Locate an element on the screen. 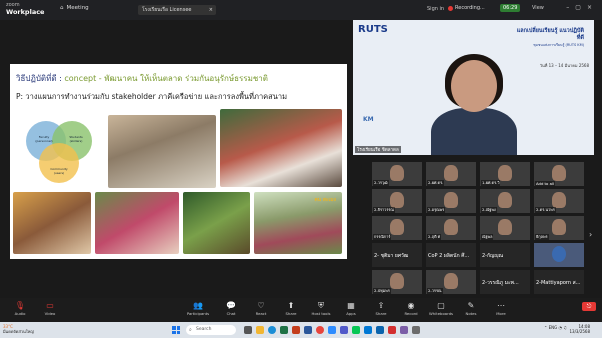 The height and width of the screenshot is (338, 602). meeting-timer: 06:29 is located at coordinates (510, 8).